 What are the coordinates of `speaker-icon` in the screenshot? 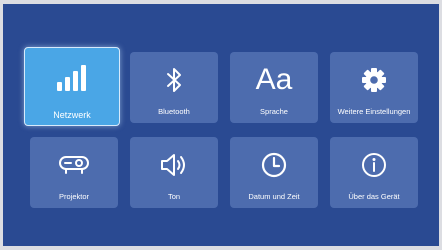 It's located at (174, 165).